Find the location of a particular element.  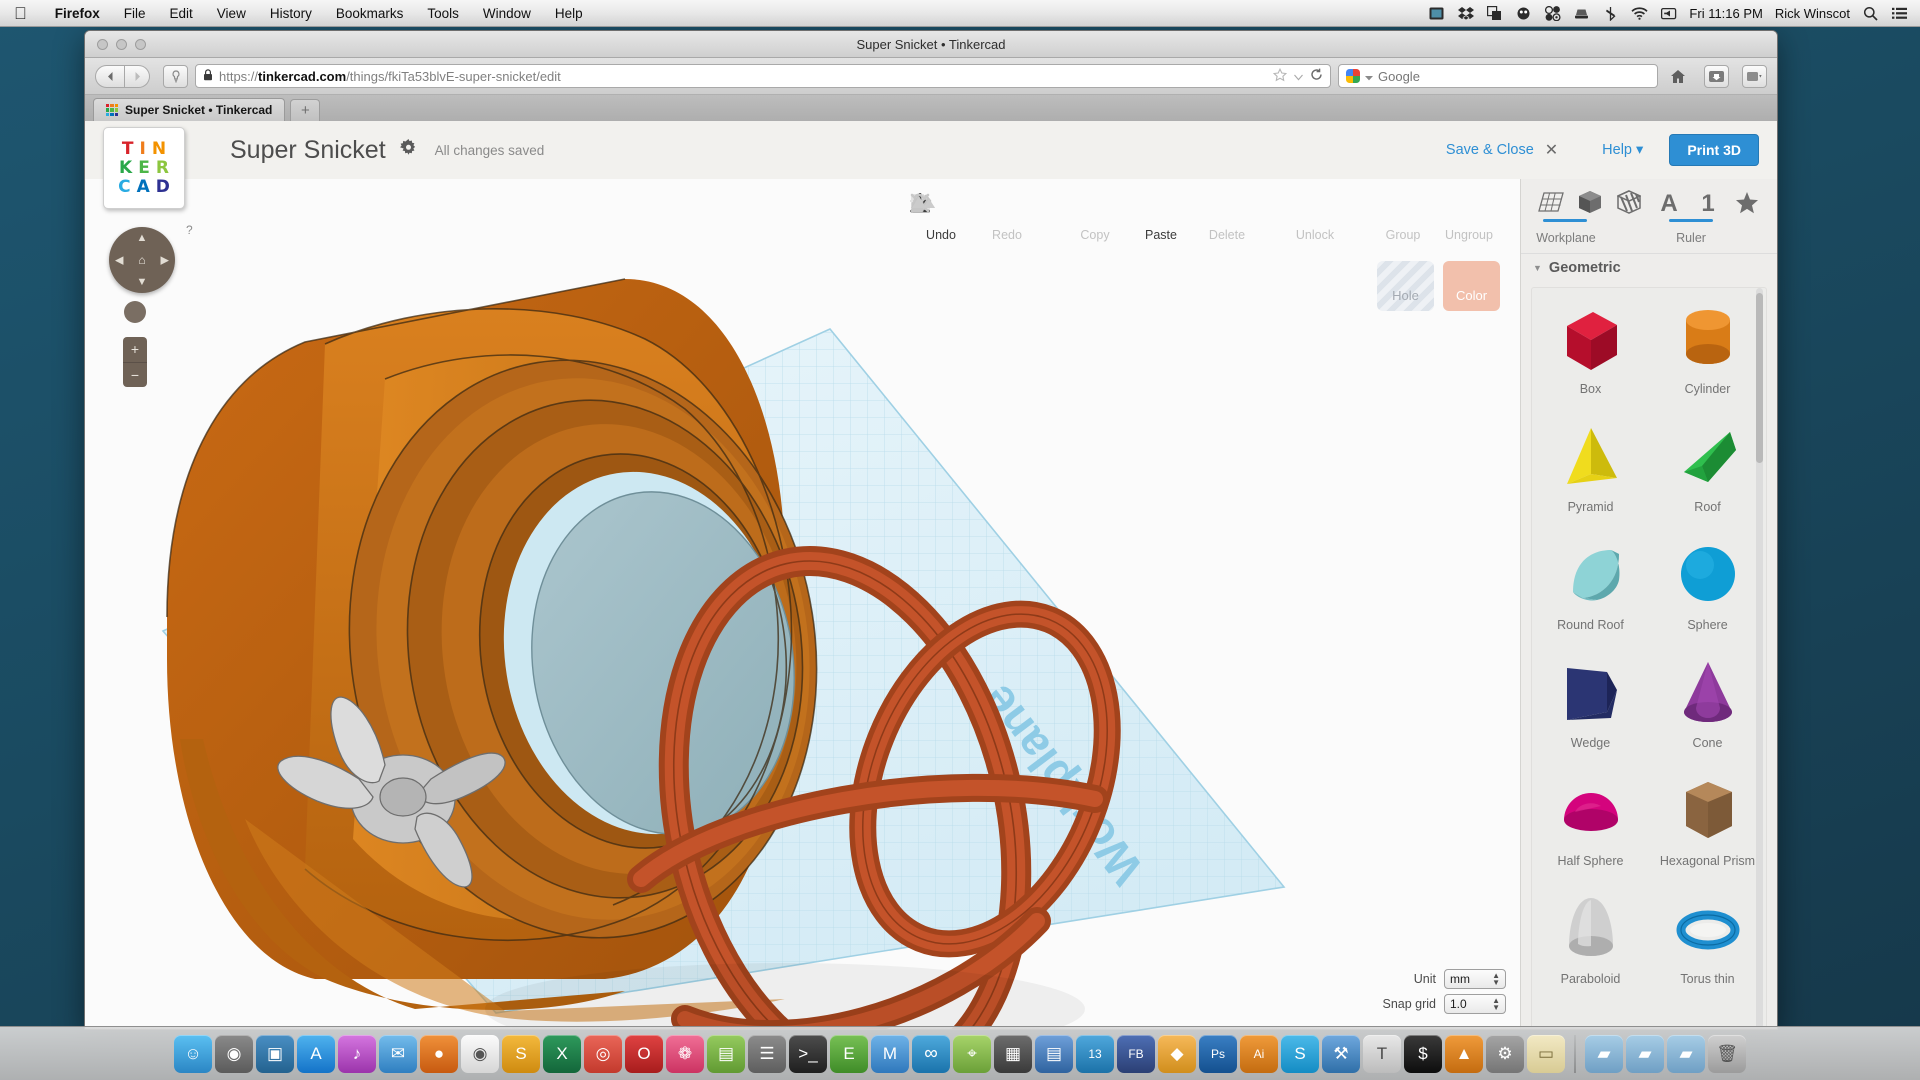

copy-button: Copy is located at coordinates (1018, 221).